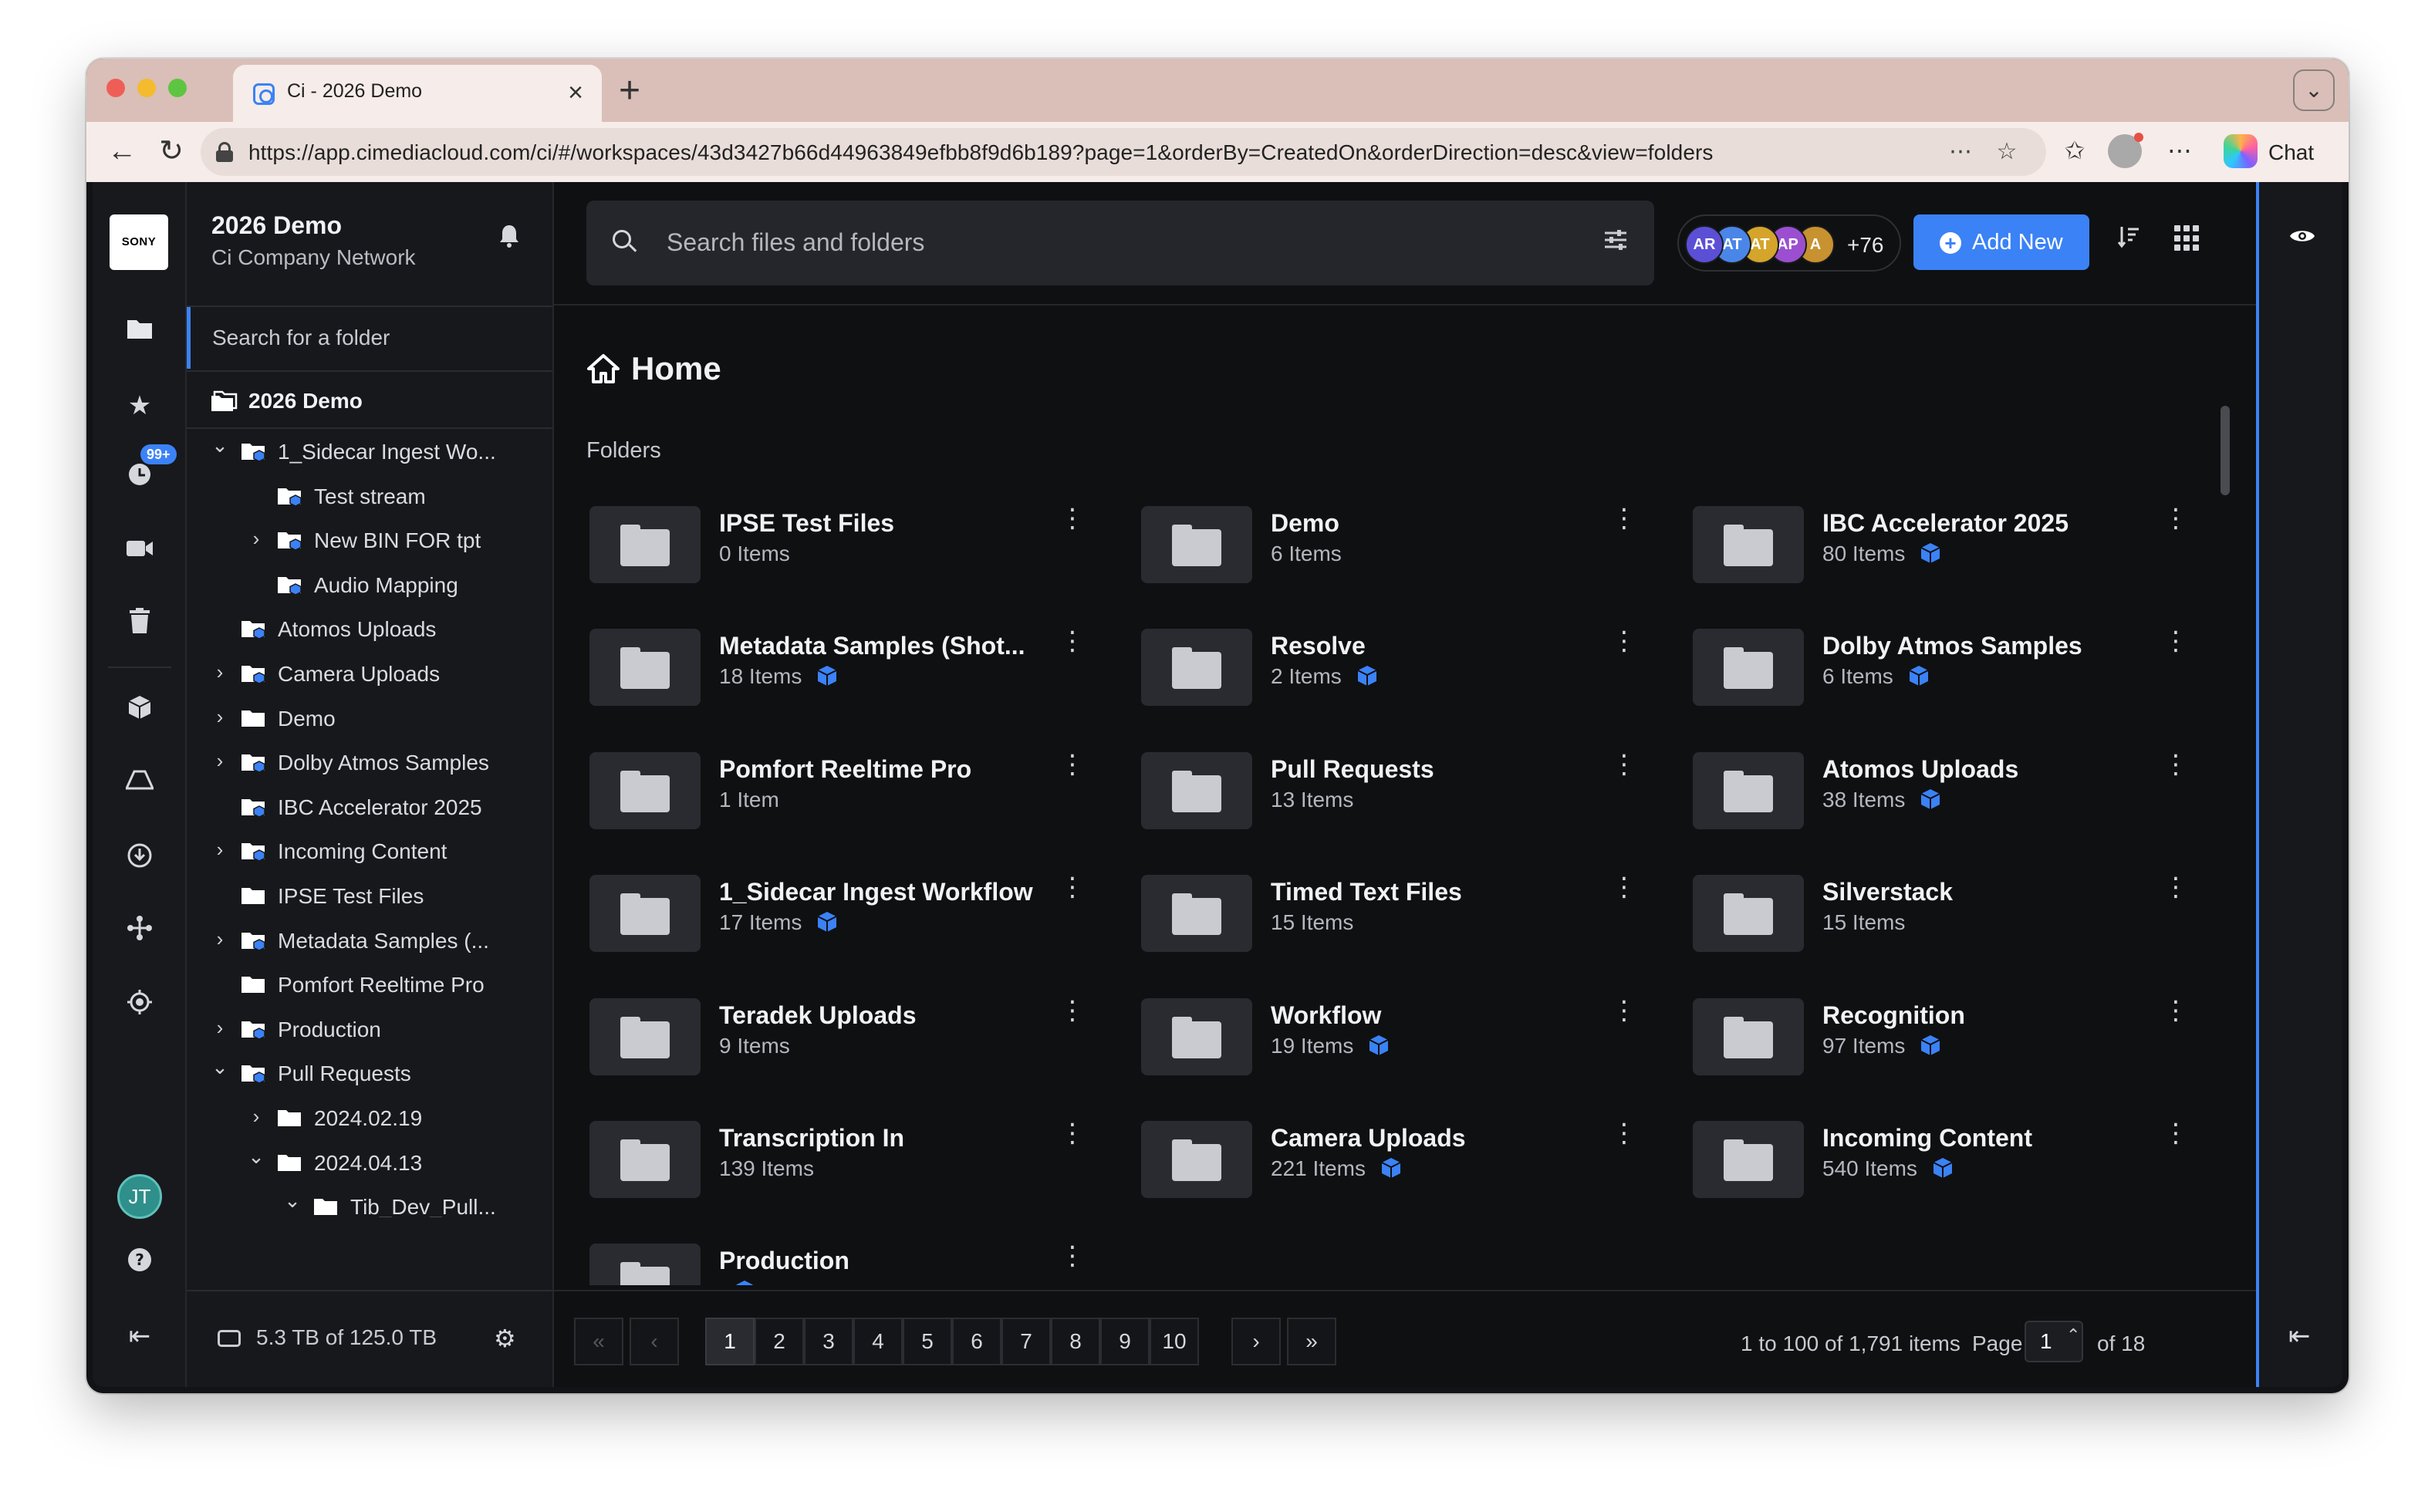  I want to click on grid-view-icon, so click(2187, 238).